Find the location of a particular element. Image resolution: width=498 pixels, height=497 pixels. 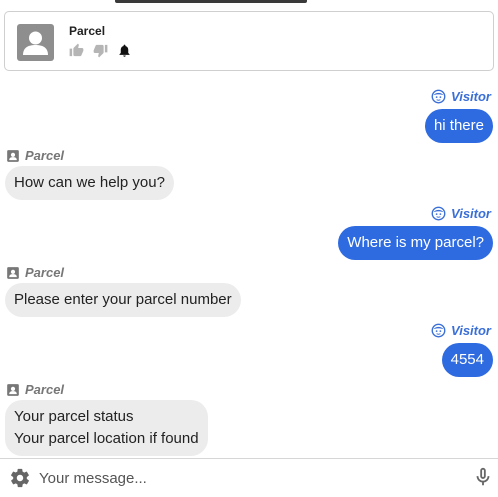

bell-icon is located at coordinates (124, 50).